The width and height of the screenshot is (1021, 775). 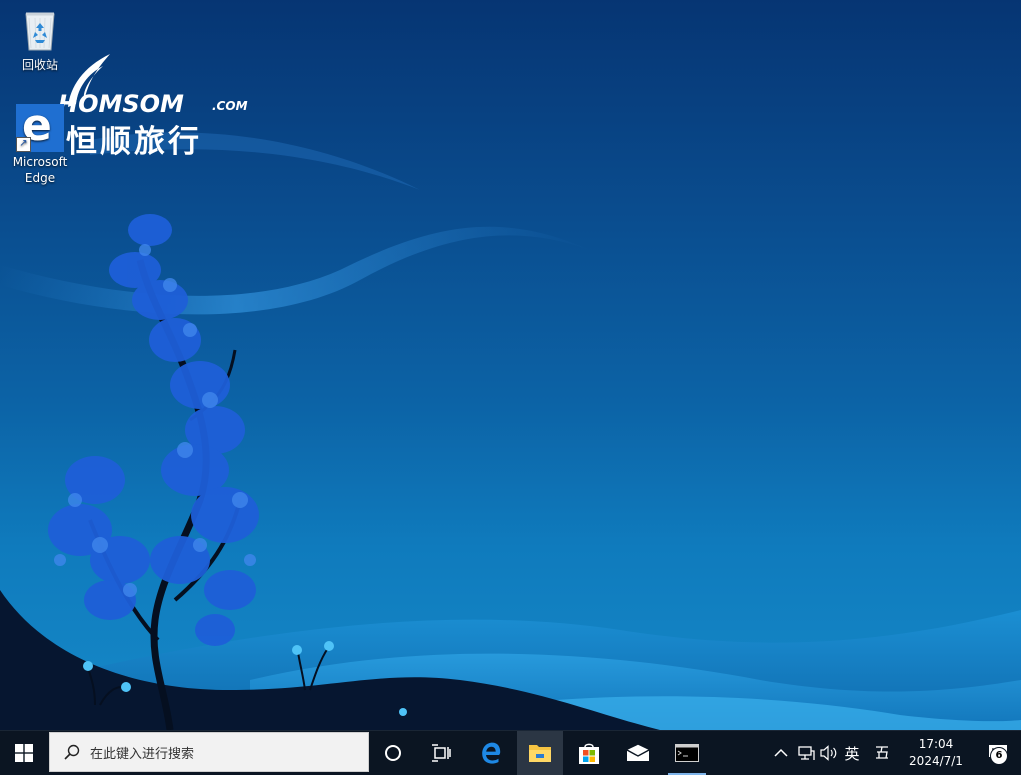 I want to click on language-label: 英, so click(x=852, y=753).